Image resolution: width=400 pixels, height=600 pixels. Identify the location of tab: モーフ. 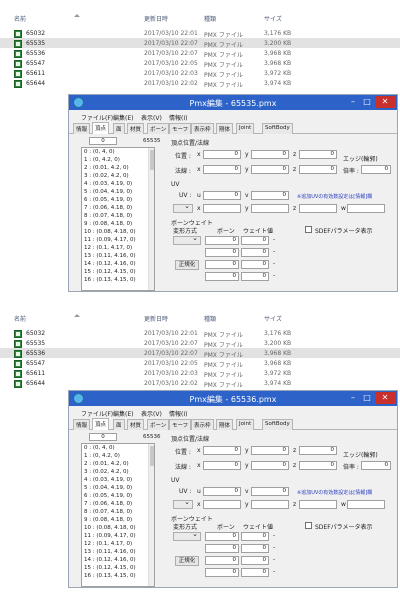
(180, 424).